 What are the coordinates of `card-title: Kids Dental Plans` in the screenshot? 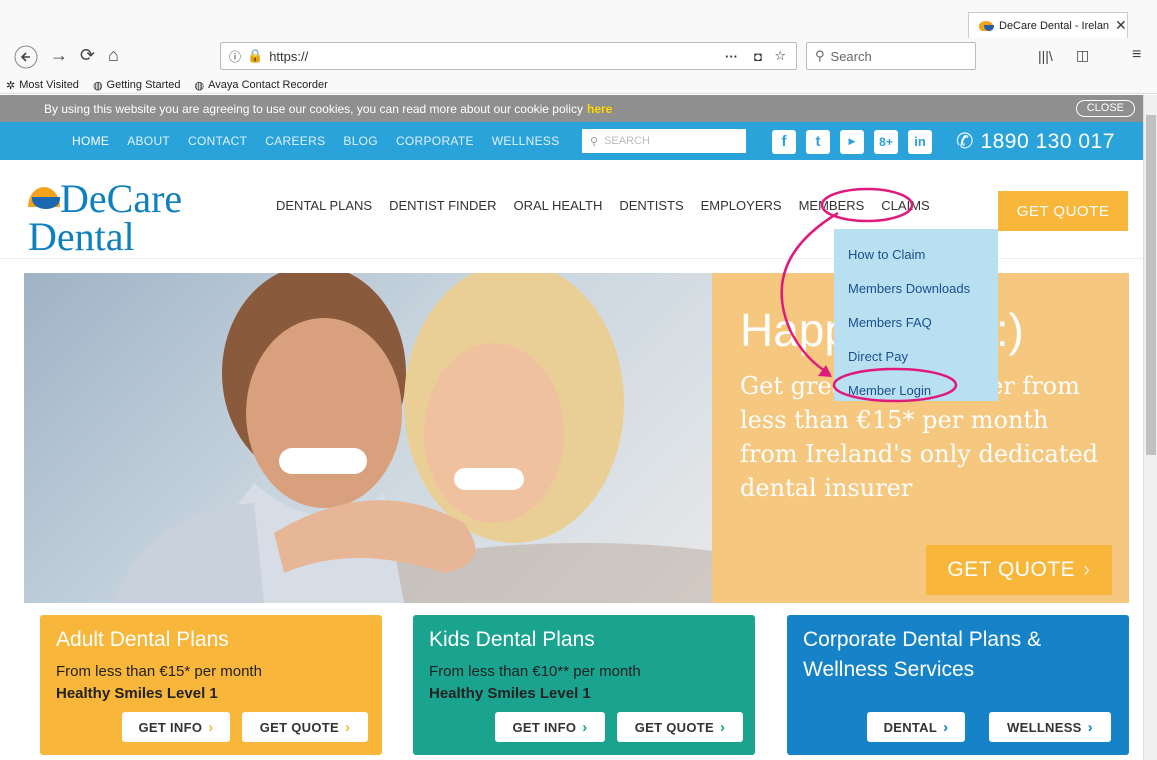 It's located at (512, 639).